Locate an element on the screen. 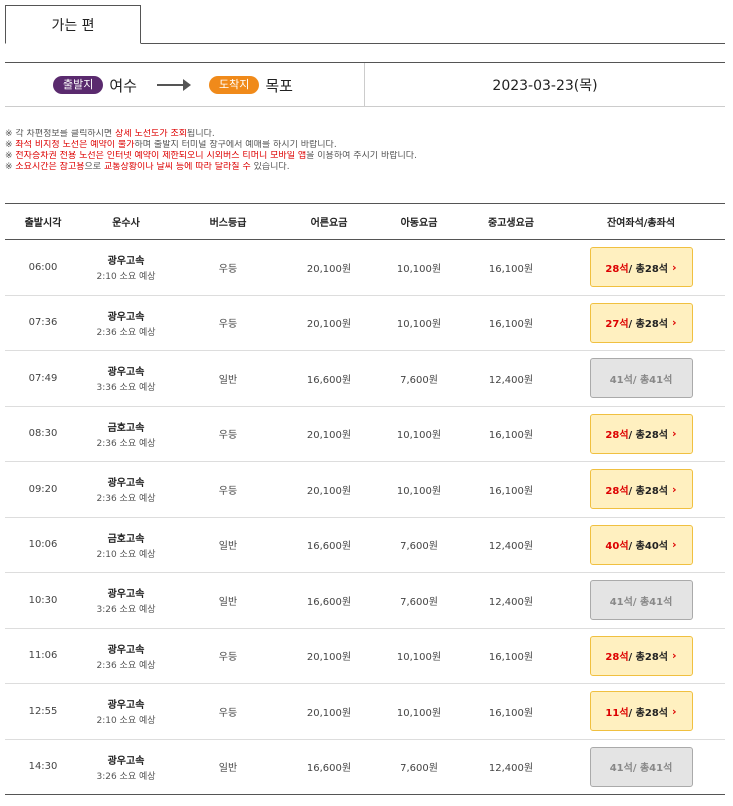  seat-select-button: 40석 / 총 40석 › is located at coordinates (641, 544).